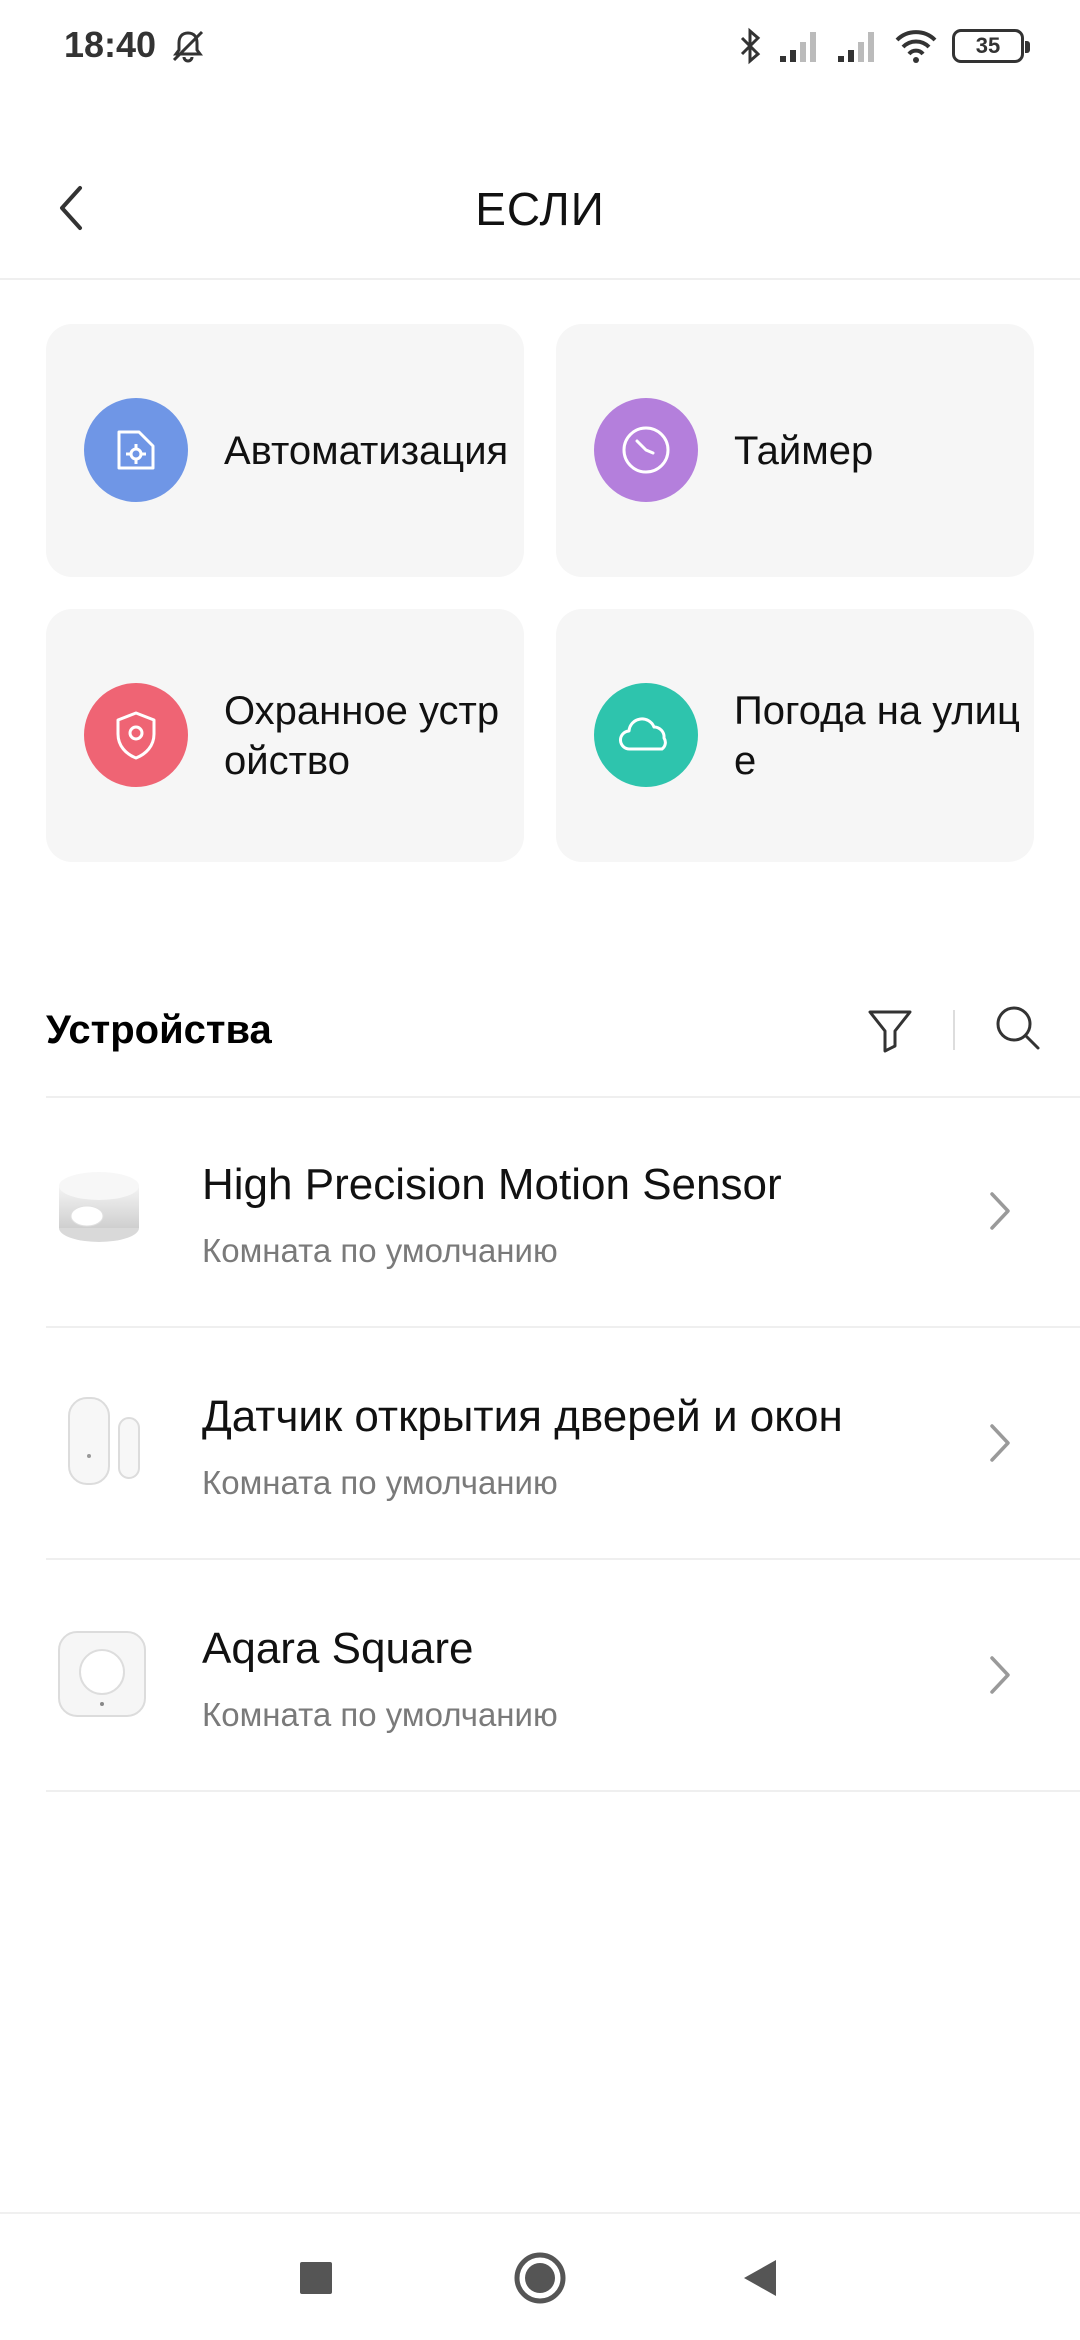  What do you see at coordinates (540, 48) in the screenshot?
I see `status-bar: 18:40 35` at bounding box center [540, 48].